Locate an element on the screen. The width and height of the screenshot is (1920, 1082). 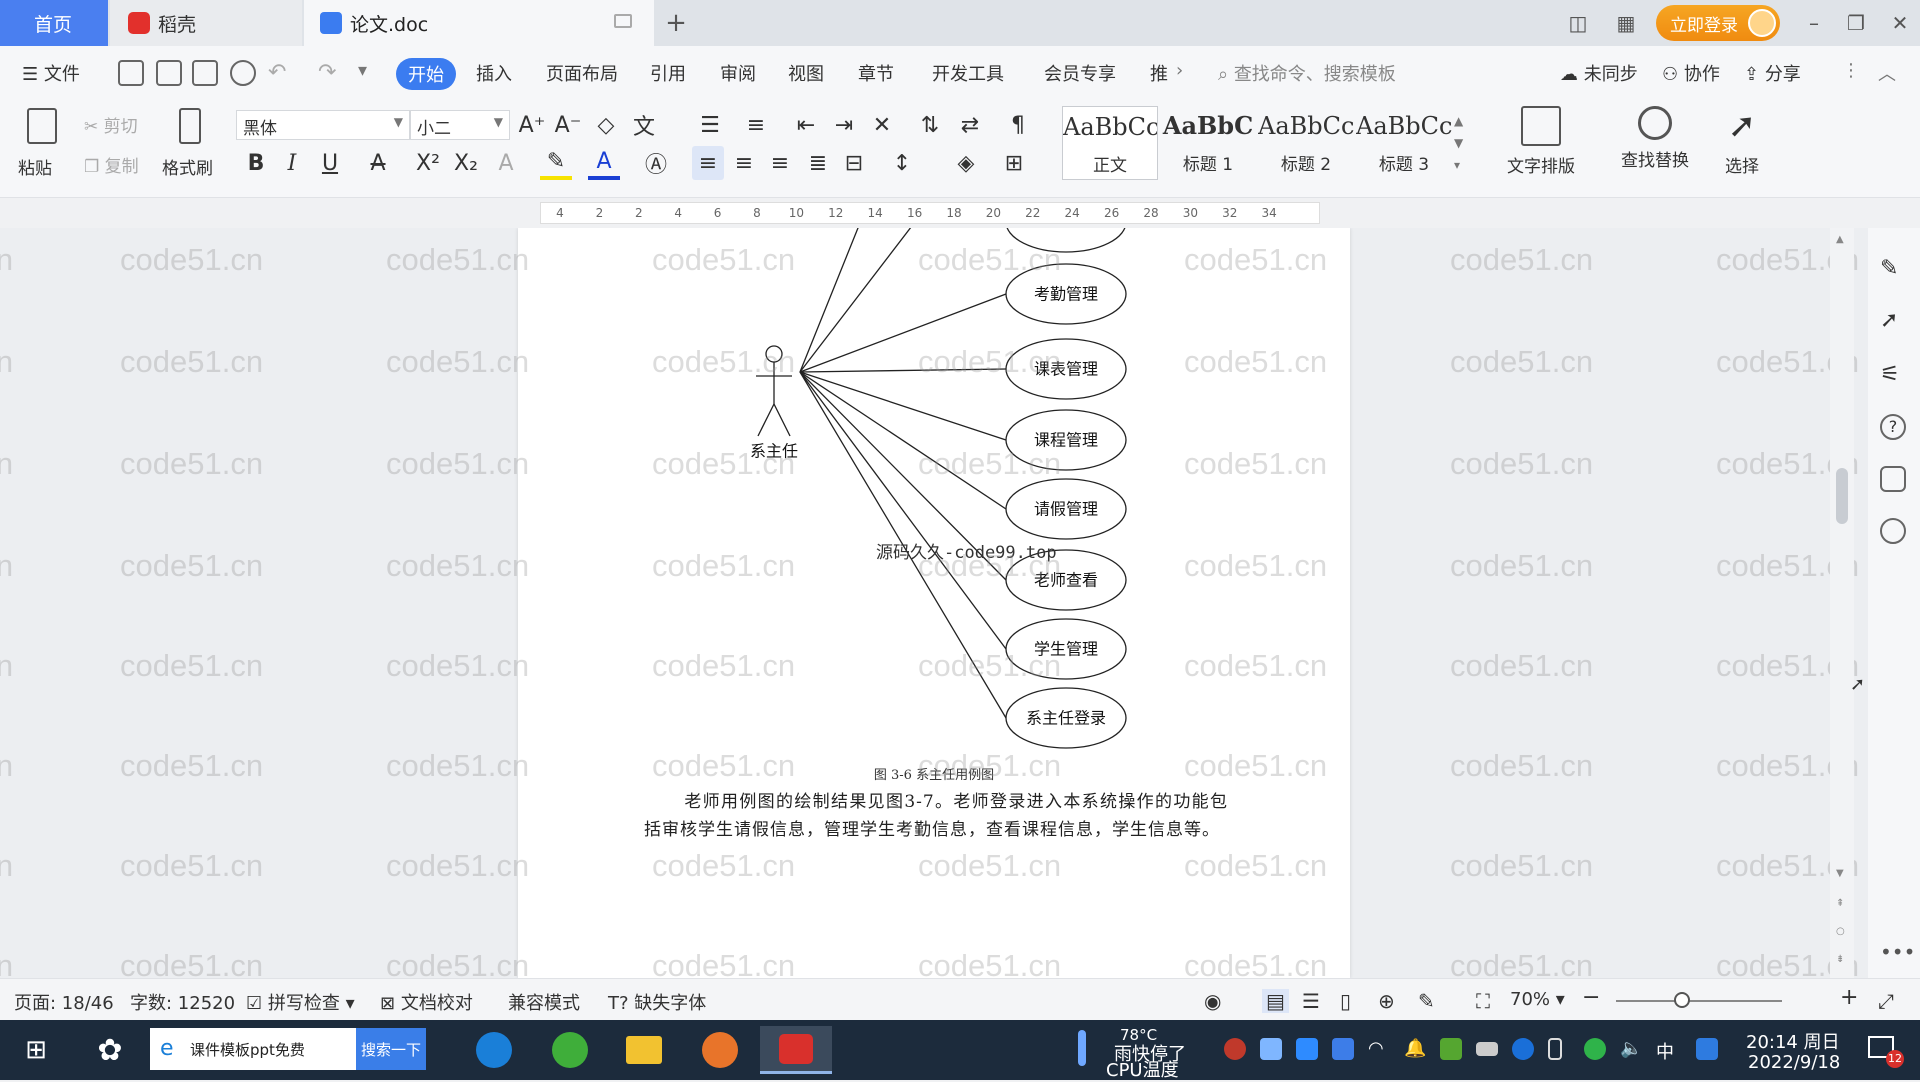
zoom-slider is located at coordinates (1699, 1001).